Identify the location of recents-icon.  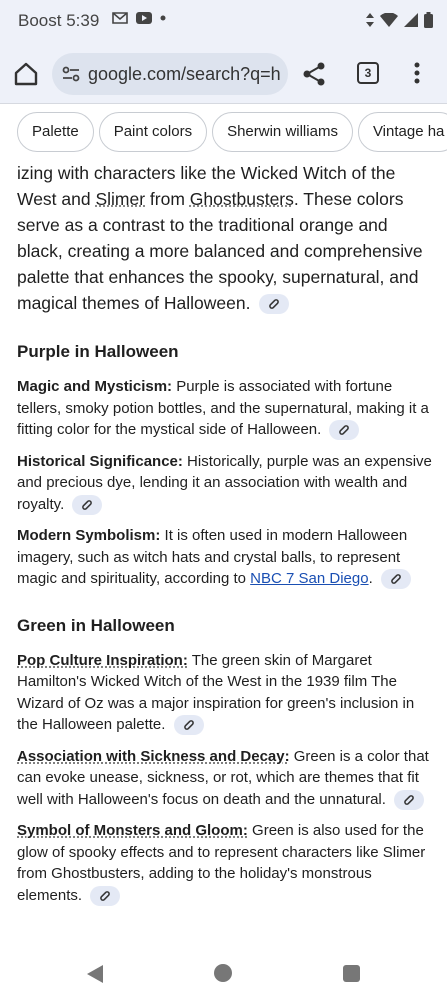
(351, 973).